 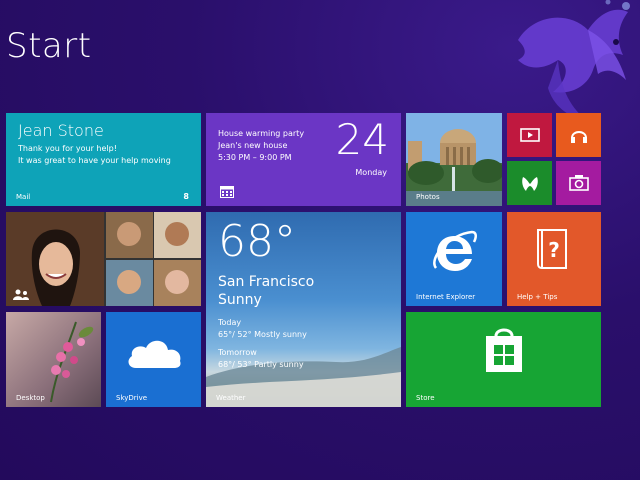 I want to click on forecast-tomorrow: 68°/ 53° Partly sunny, so click(x=261, y=364).